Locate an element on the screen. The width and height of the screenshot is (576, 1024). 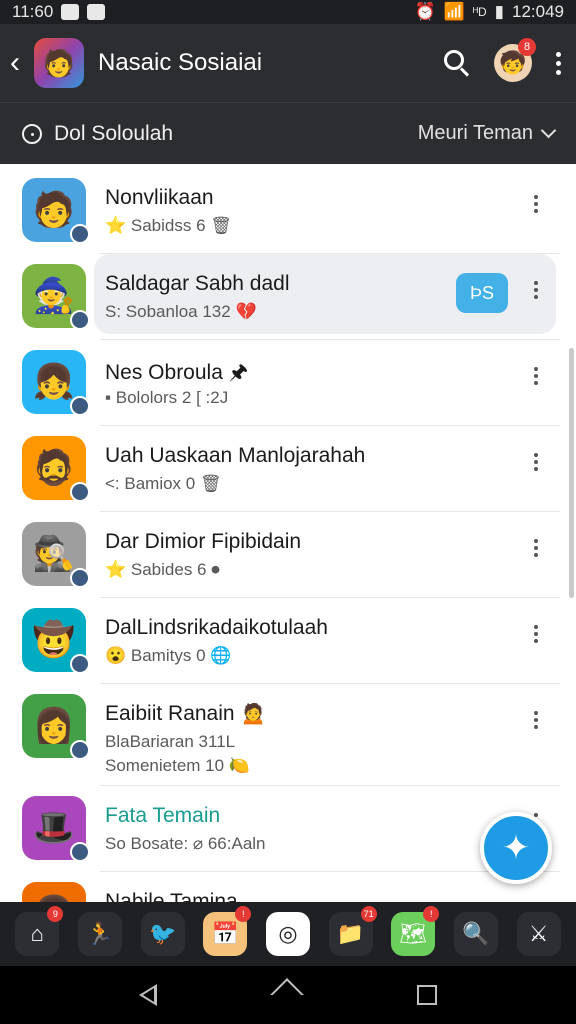
app-title: Nasaic Sosiaiai is located at coordinates (180, 62).